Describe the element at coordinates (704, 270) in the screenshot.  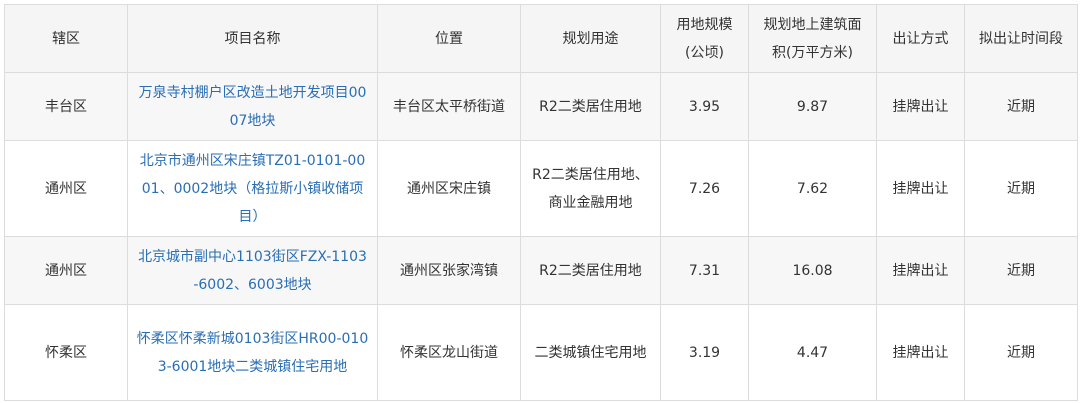
I see `cell-land-area: 7.31` at that location.